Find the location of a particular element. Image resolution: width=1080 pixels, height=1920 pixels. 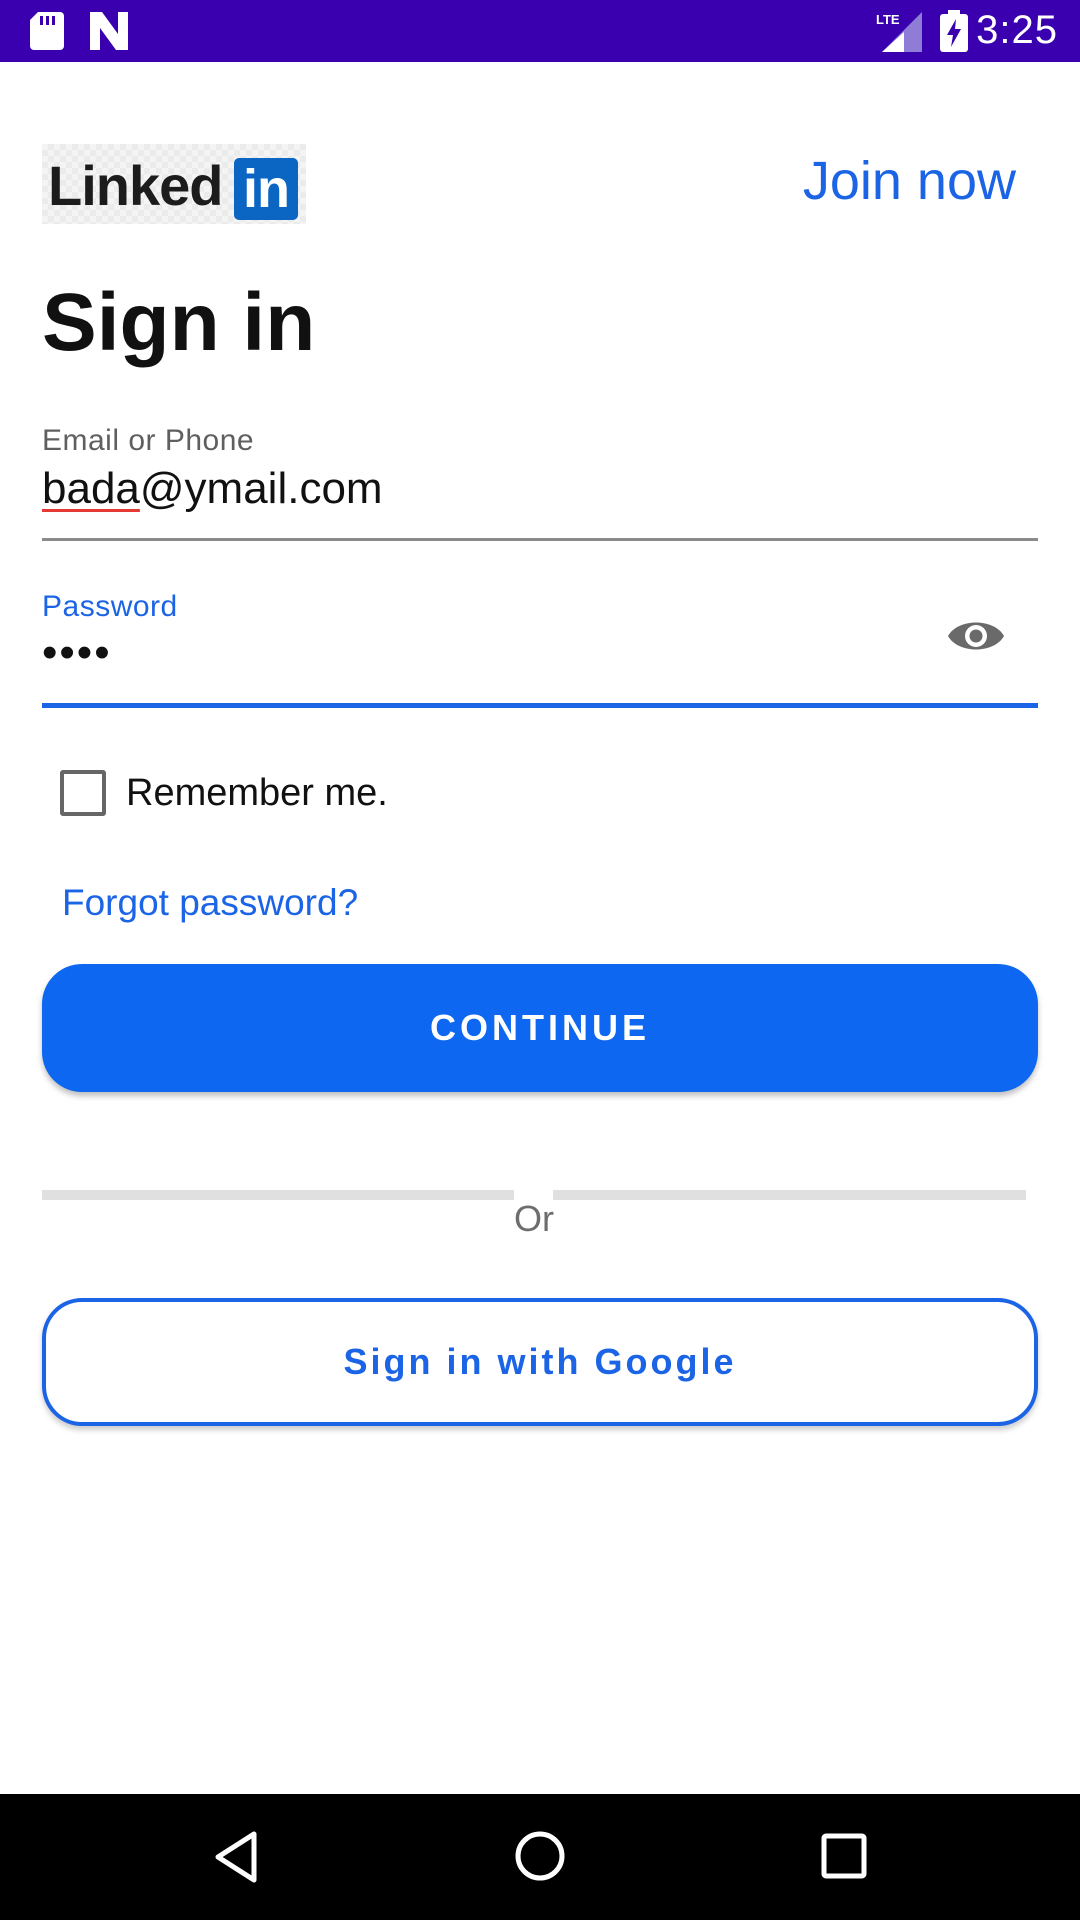

remember-me-checkbox is located at coordinates (83, 793).